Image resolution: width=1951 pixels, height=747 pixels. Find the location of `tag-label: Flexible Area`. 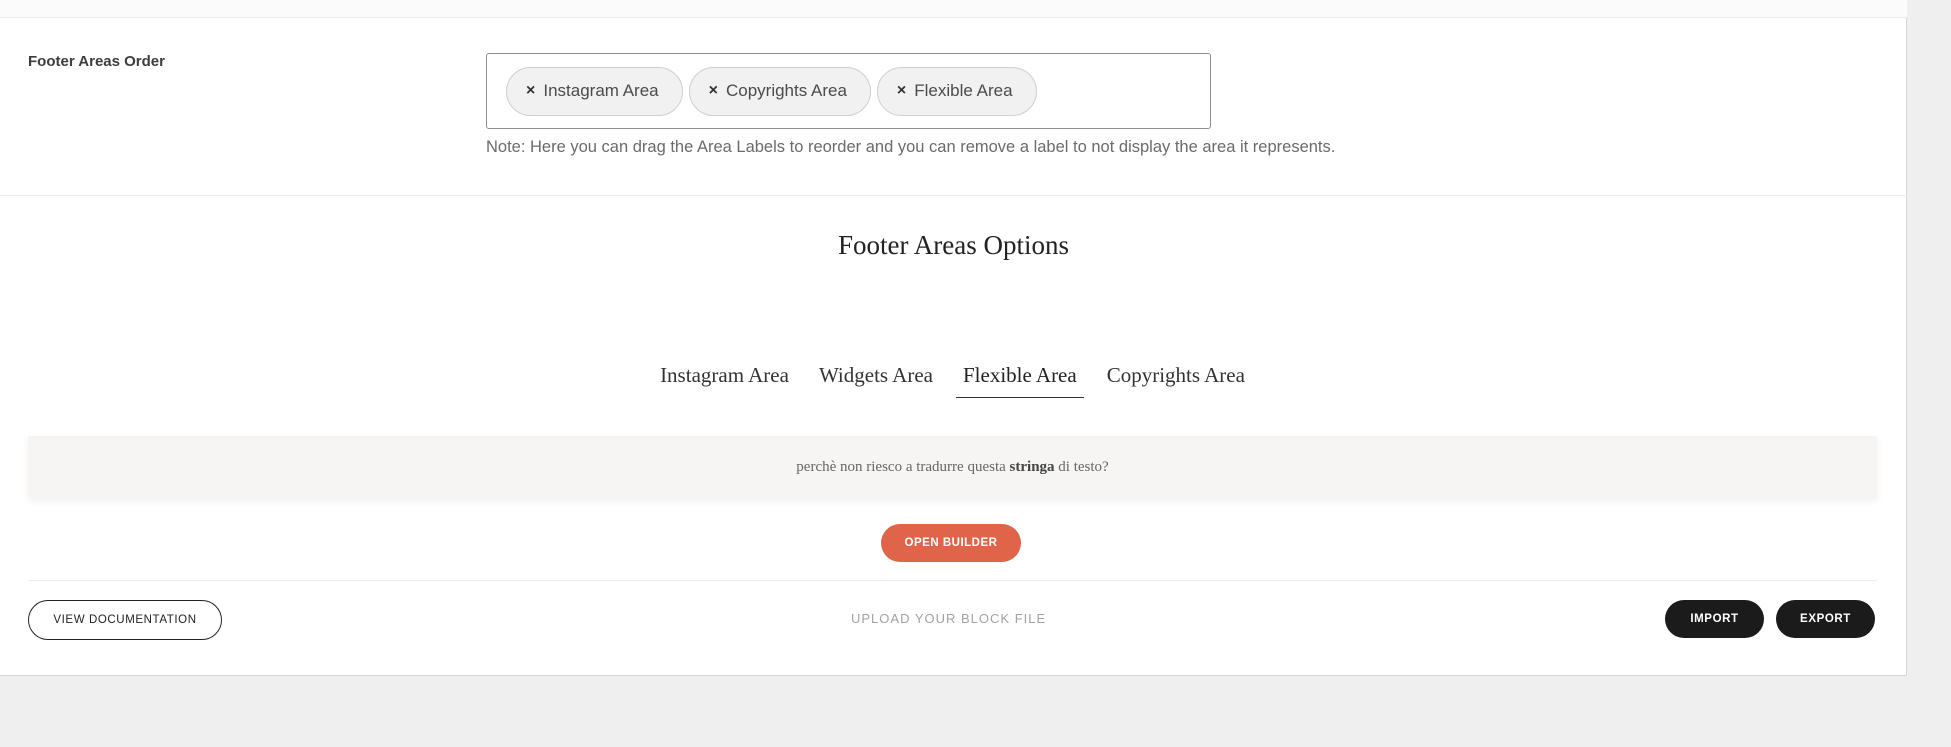

tag-label: Flexible Area is located at coordinates (963, 90).